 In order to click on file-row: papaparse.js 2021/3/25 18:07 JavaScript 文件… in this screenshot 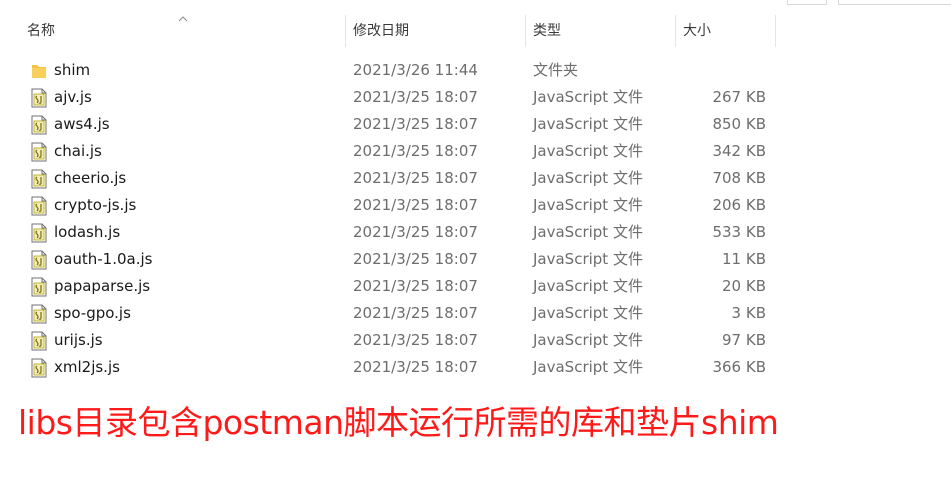, I will do `click(475, 286)`.